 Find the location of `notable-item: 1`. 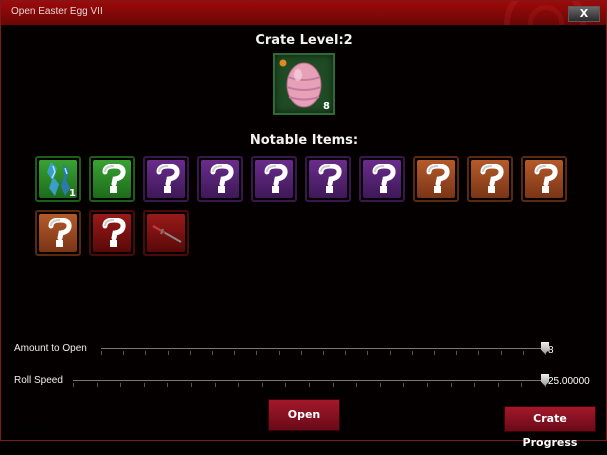

notable-item: 1 is located at coordinates (58, 179).